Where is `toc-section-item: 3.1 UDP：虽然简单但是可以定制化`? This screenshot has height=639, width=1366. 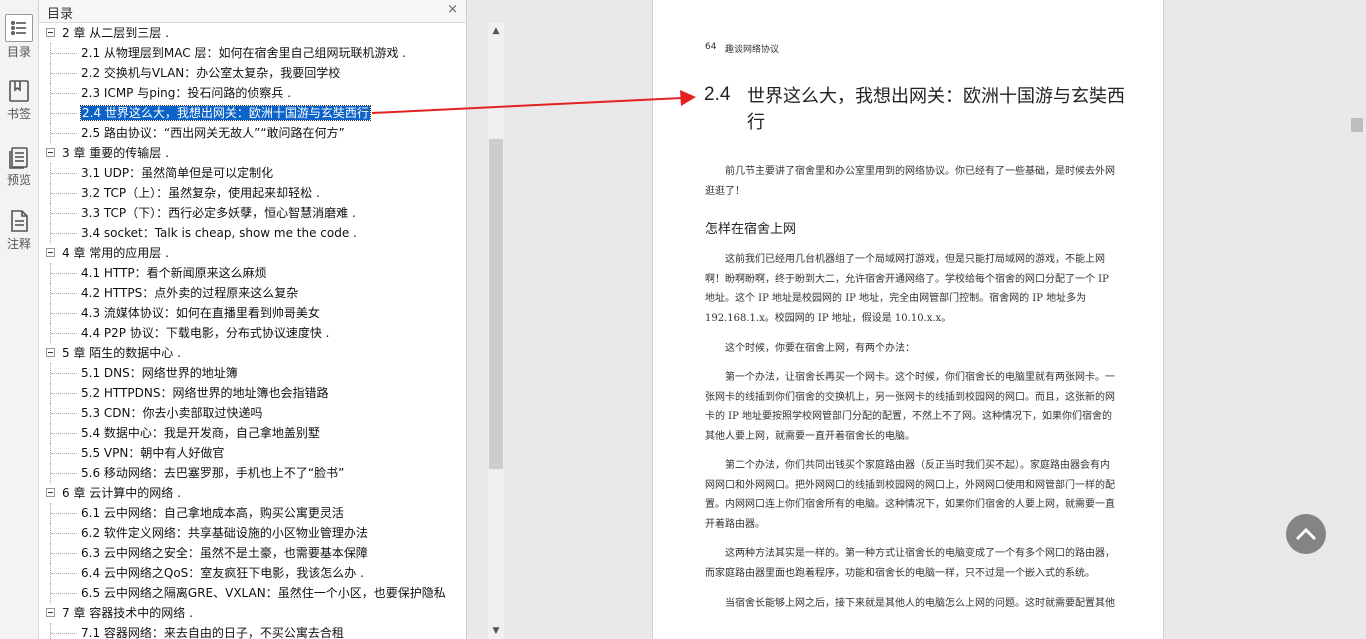 toc-section-item: 3.1 UDP：虽然简单但是可以定制化 is located at coordinates (243, 173).